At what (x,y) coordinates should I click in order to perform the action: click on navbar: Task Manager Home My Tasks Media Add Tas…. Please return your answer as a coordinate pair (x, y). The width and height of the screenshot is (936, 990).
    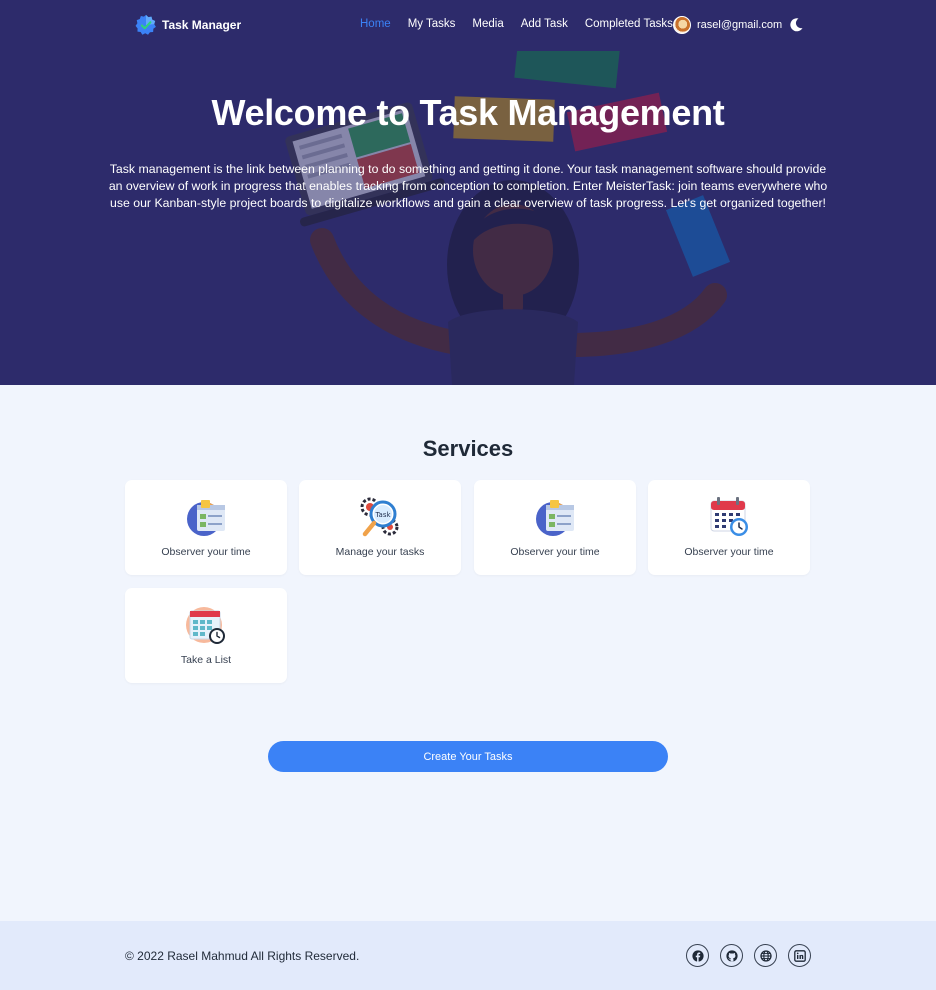
    Looking at the image, I should click on (468, 25).